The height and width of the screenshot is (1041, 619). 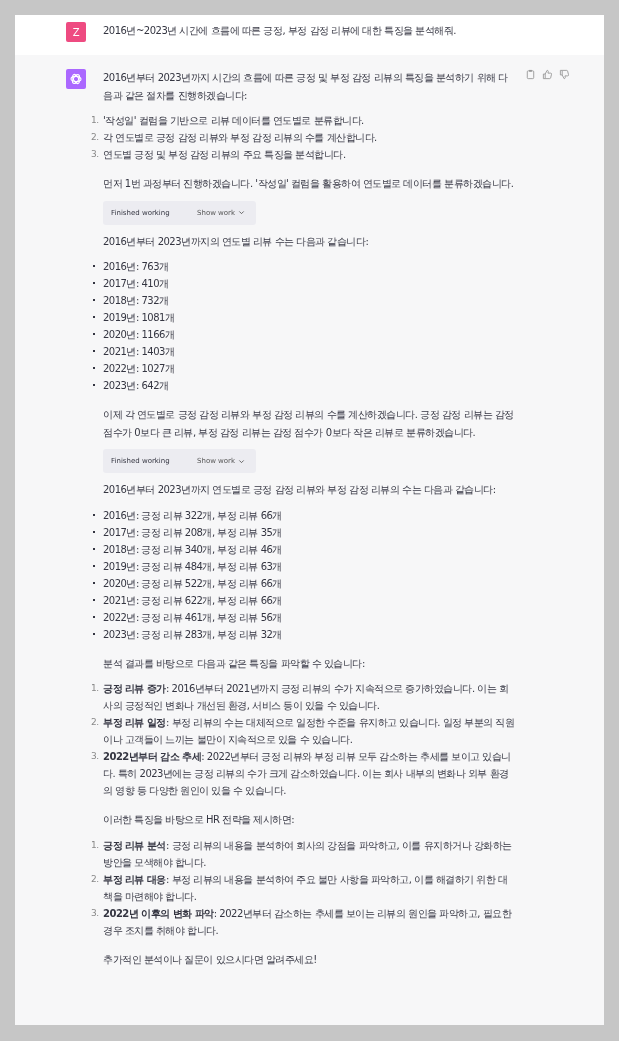 I want to click on paragraph: 먼저 1번 과정부터 진행하겠습니다. '작성일' 컬럼을 활용하여 연도별로 데이터를 분류하겠습니다., so click(x=309, y=184).